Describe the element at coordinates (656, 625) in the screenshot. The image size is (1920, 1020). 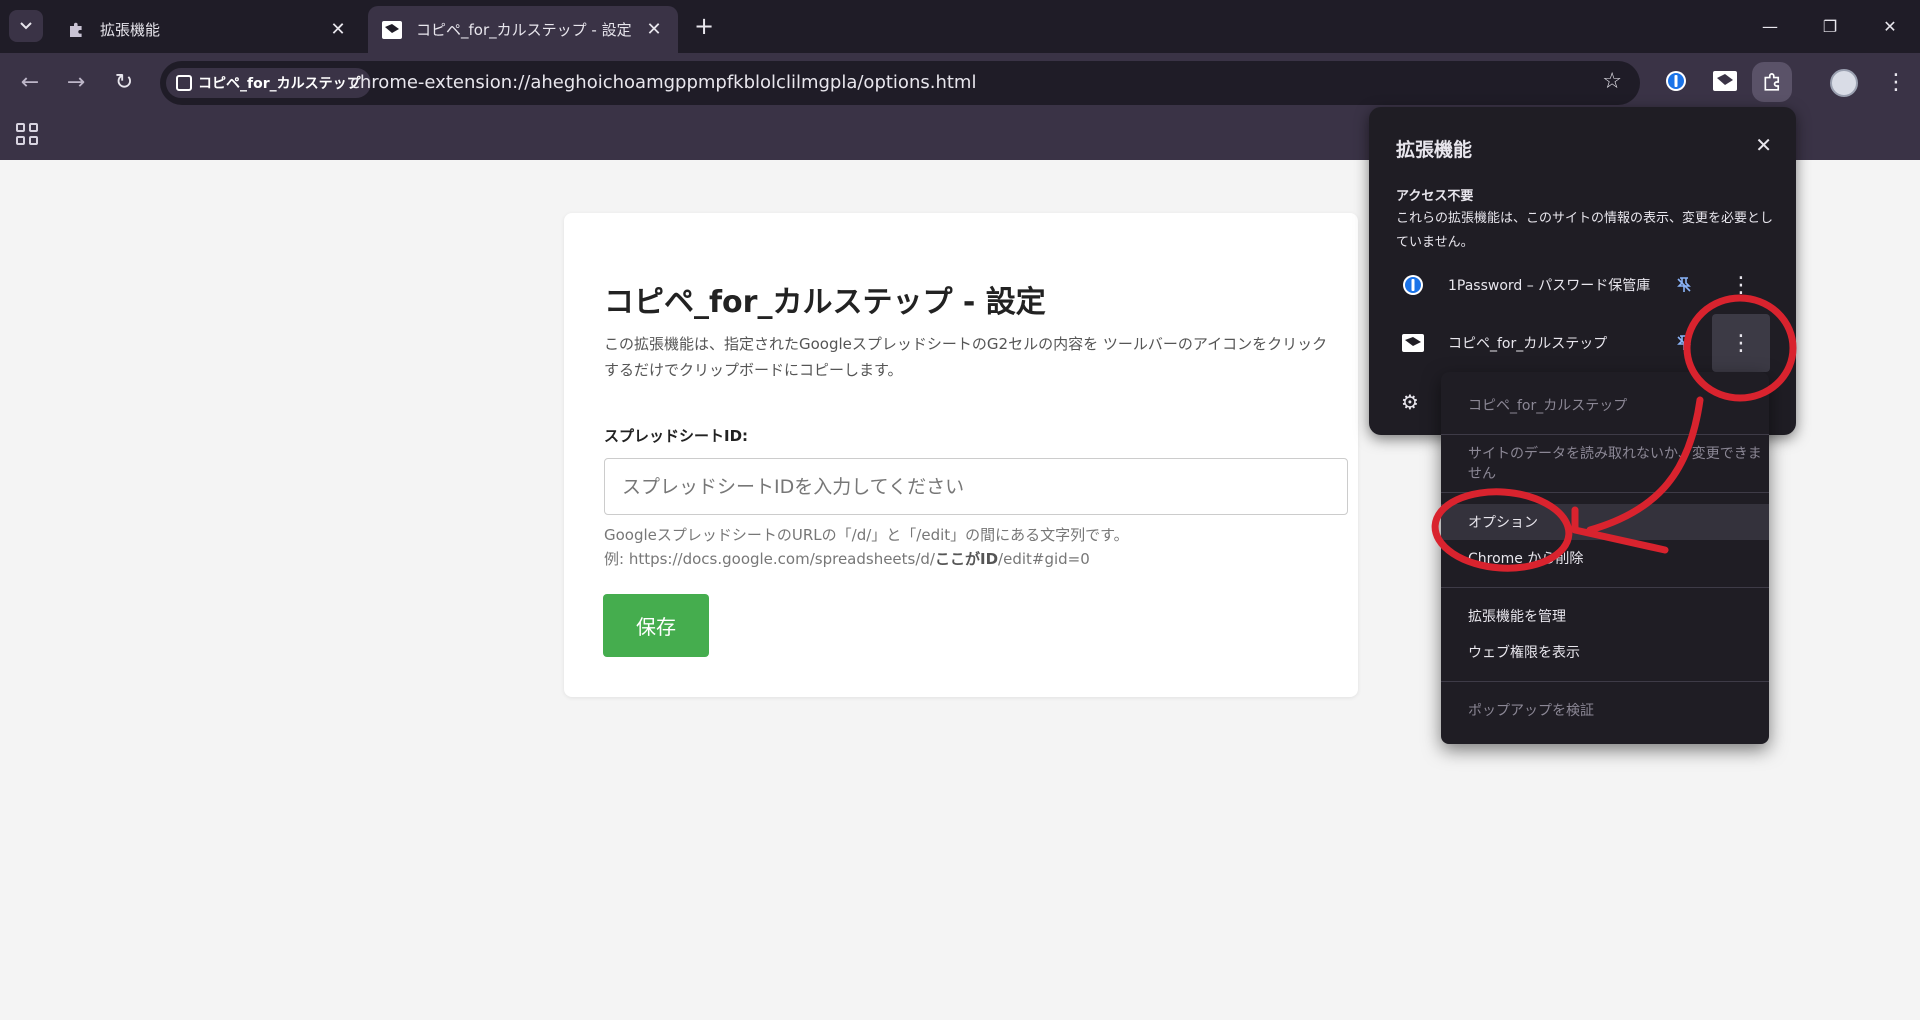
I see `save-button: 保存` at that location.